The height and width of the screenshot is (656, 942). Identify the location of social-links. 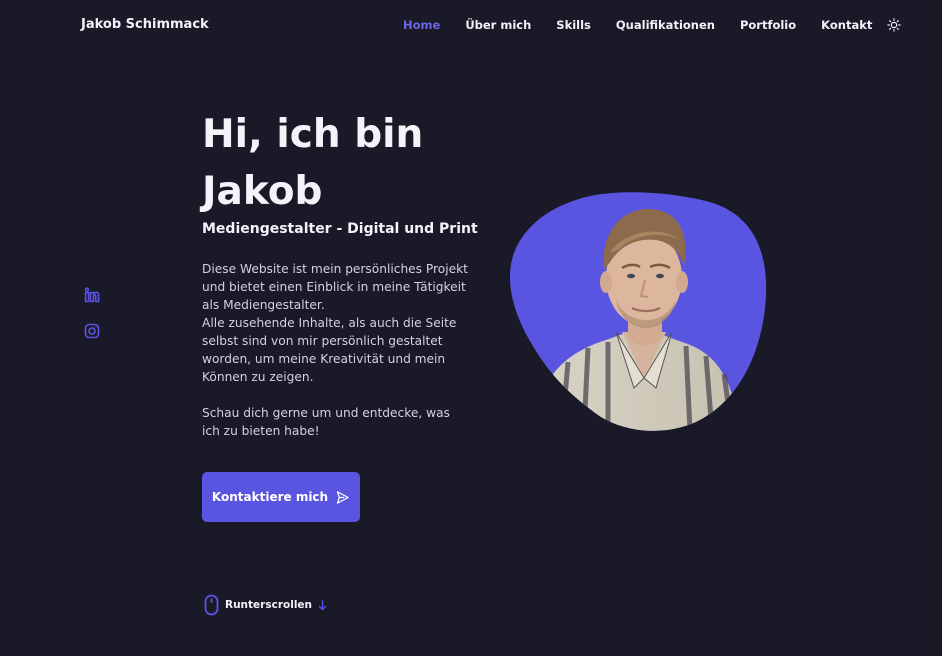
(92, 323).